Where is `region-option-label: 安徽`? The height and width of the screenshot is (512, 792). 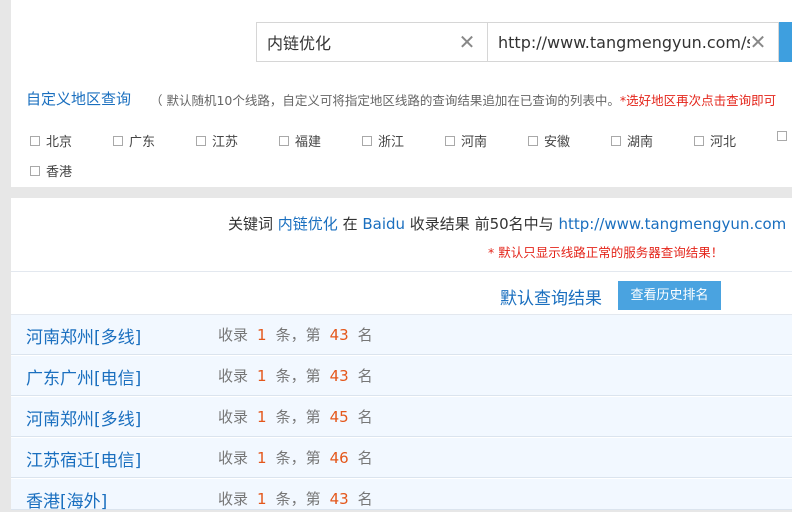 region-option-label: 安徽 is located at coordinates (557, 142).